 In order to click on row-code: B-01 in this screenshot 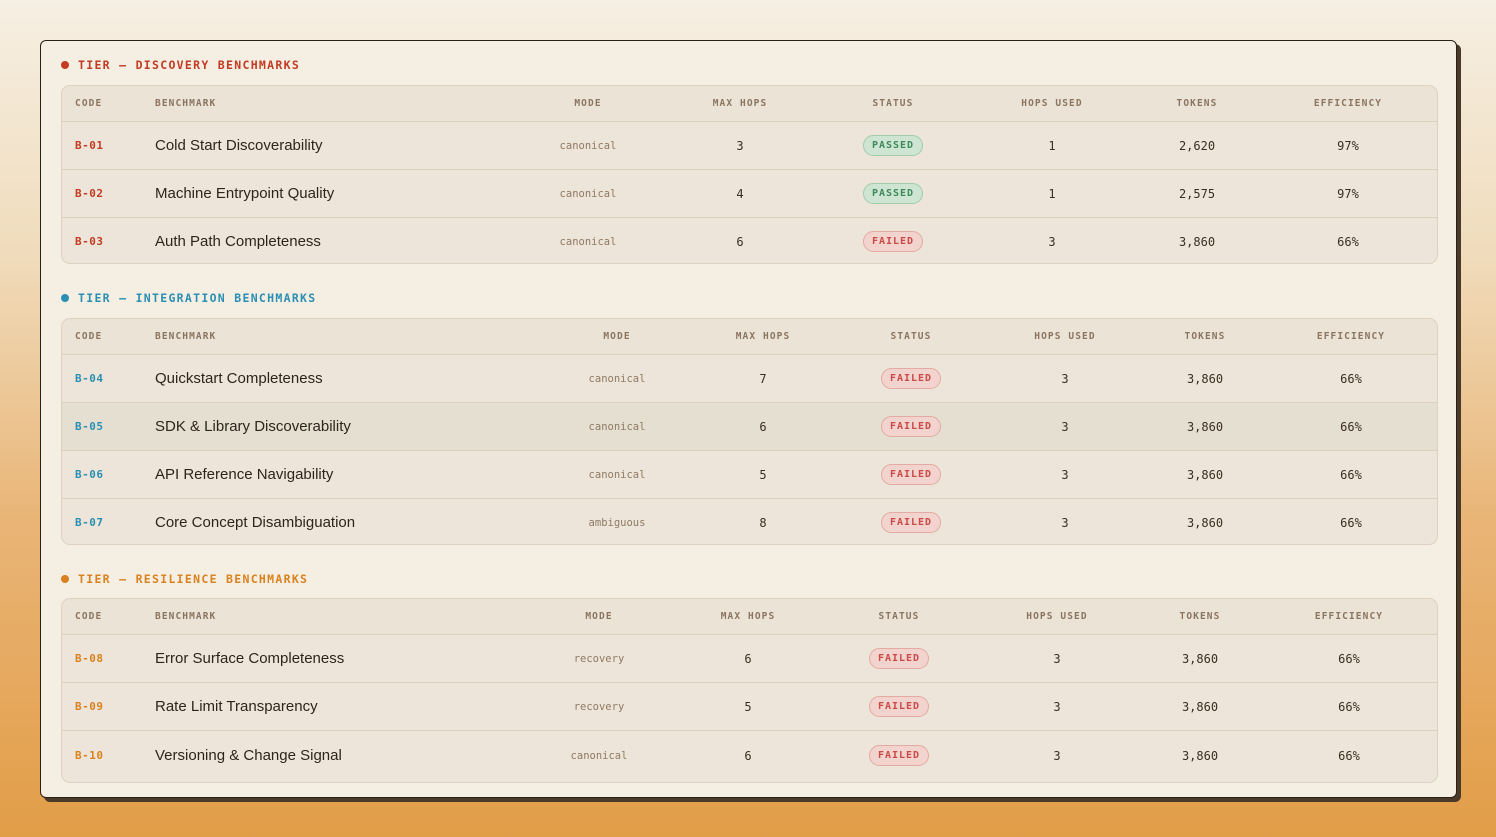, I will do `click(89, 145)`.